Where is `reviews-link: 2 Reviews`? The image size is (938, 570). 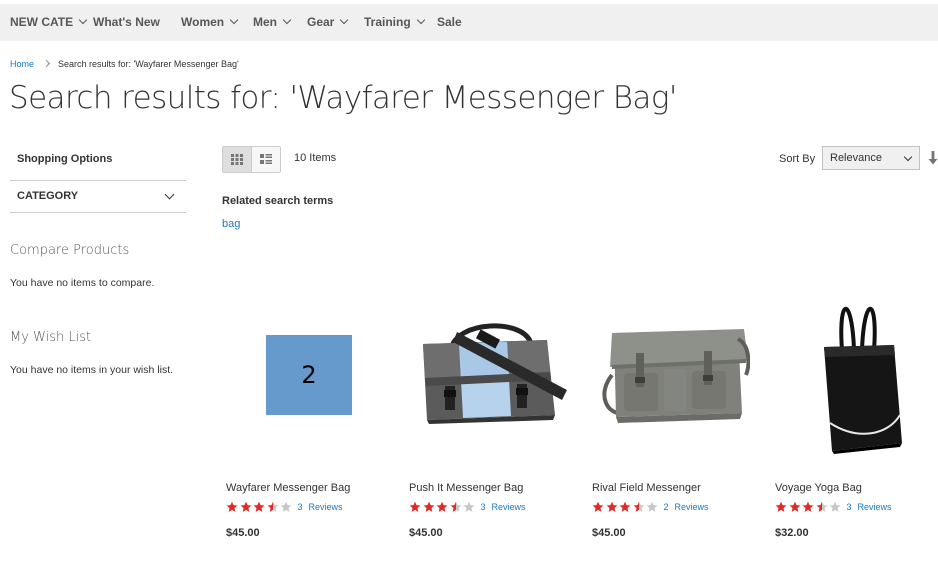
reviews-link: 2 Reviews is located at coordinates (686, 507).